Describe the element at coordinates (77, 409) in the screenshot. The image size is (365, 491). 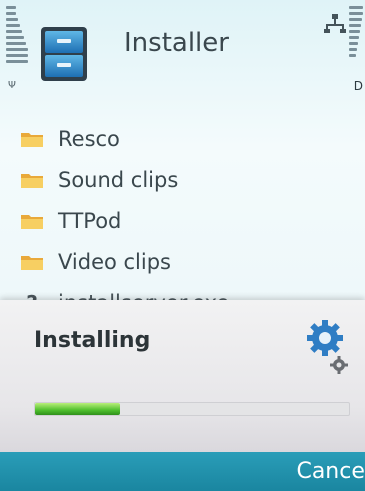
I see `progress-fill` at that location.